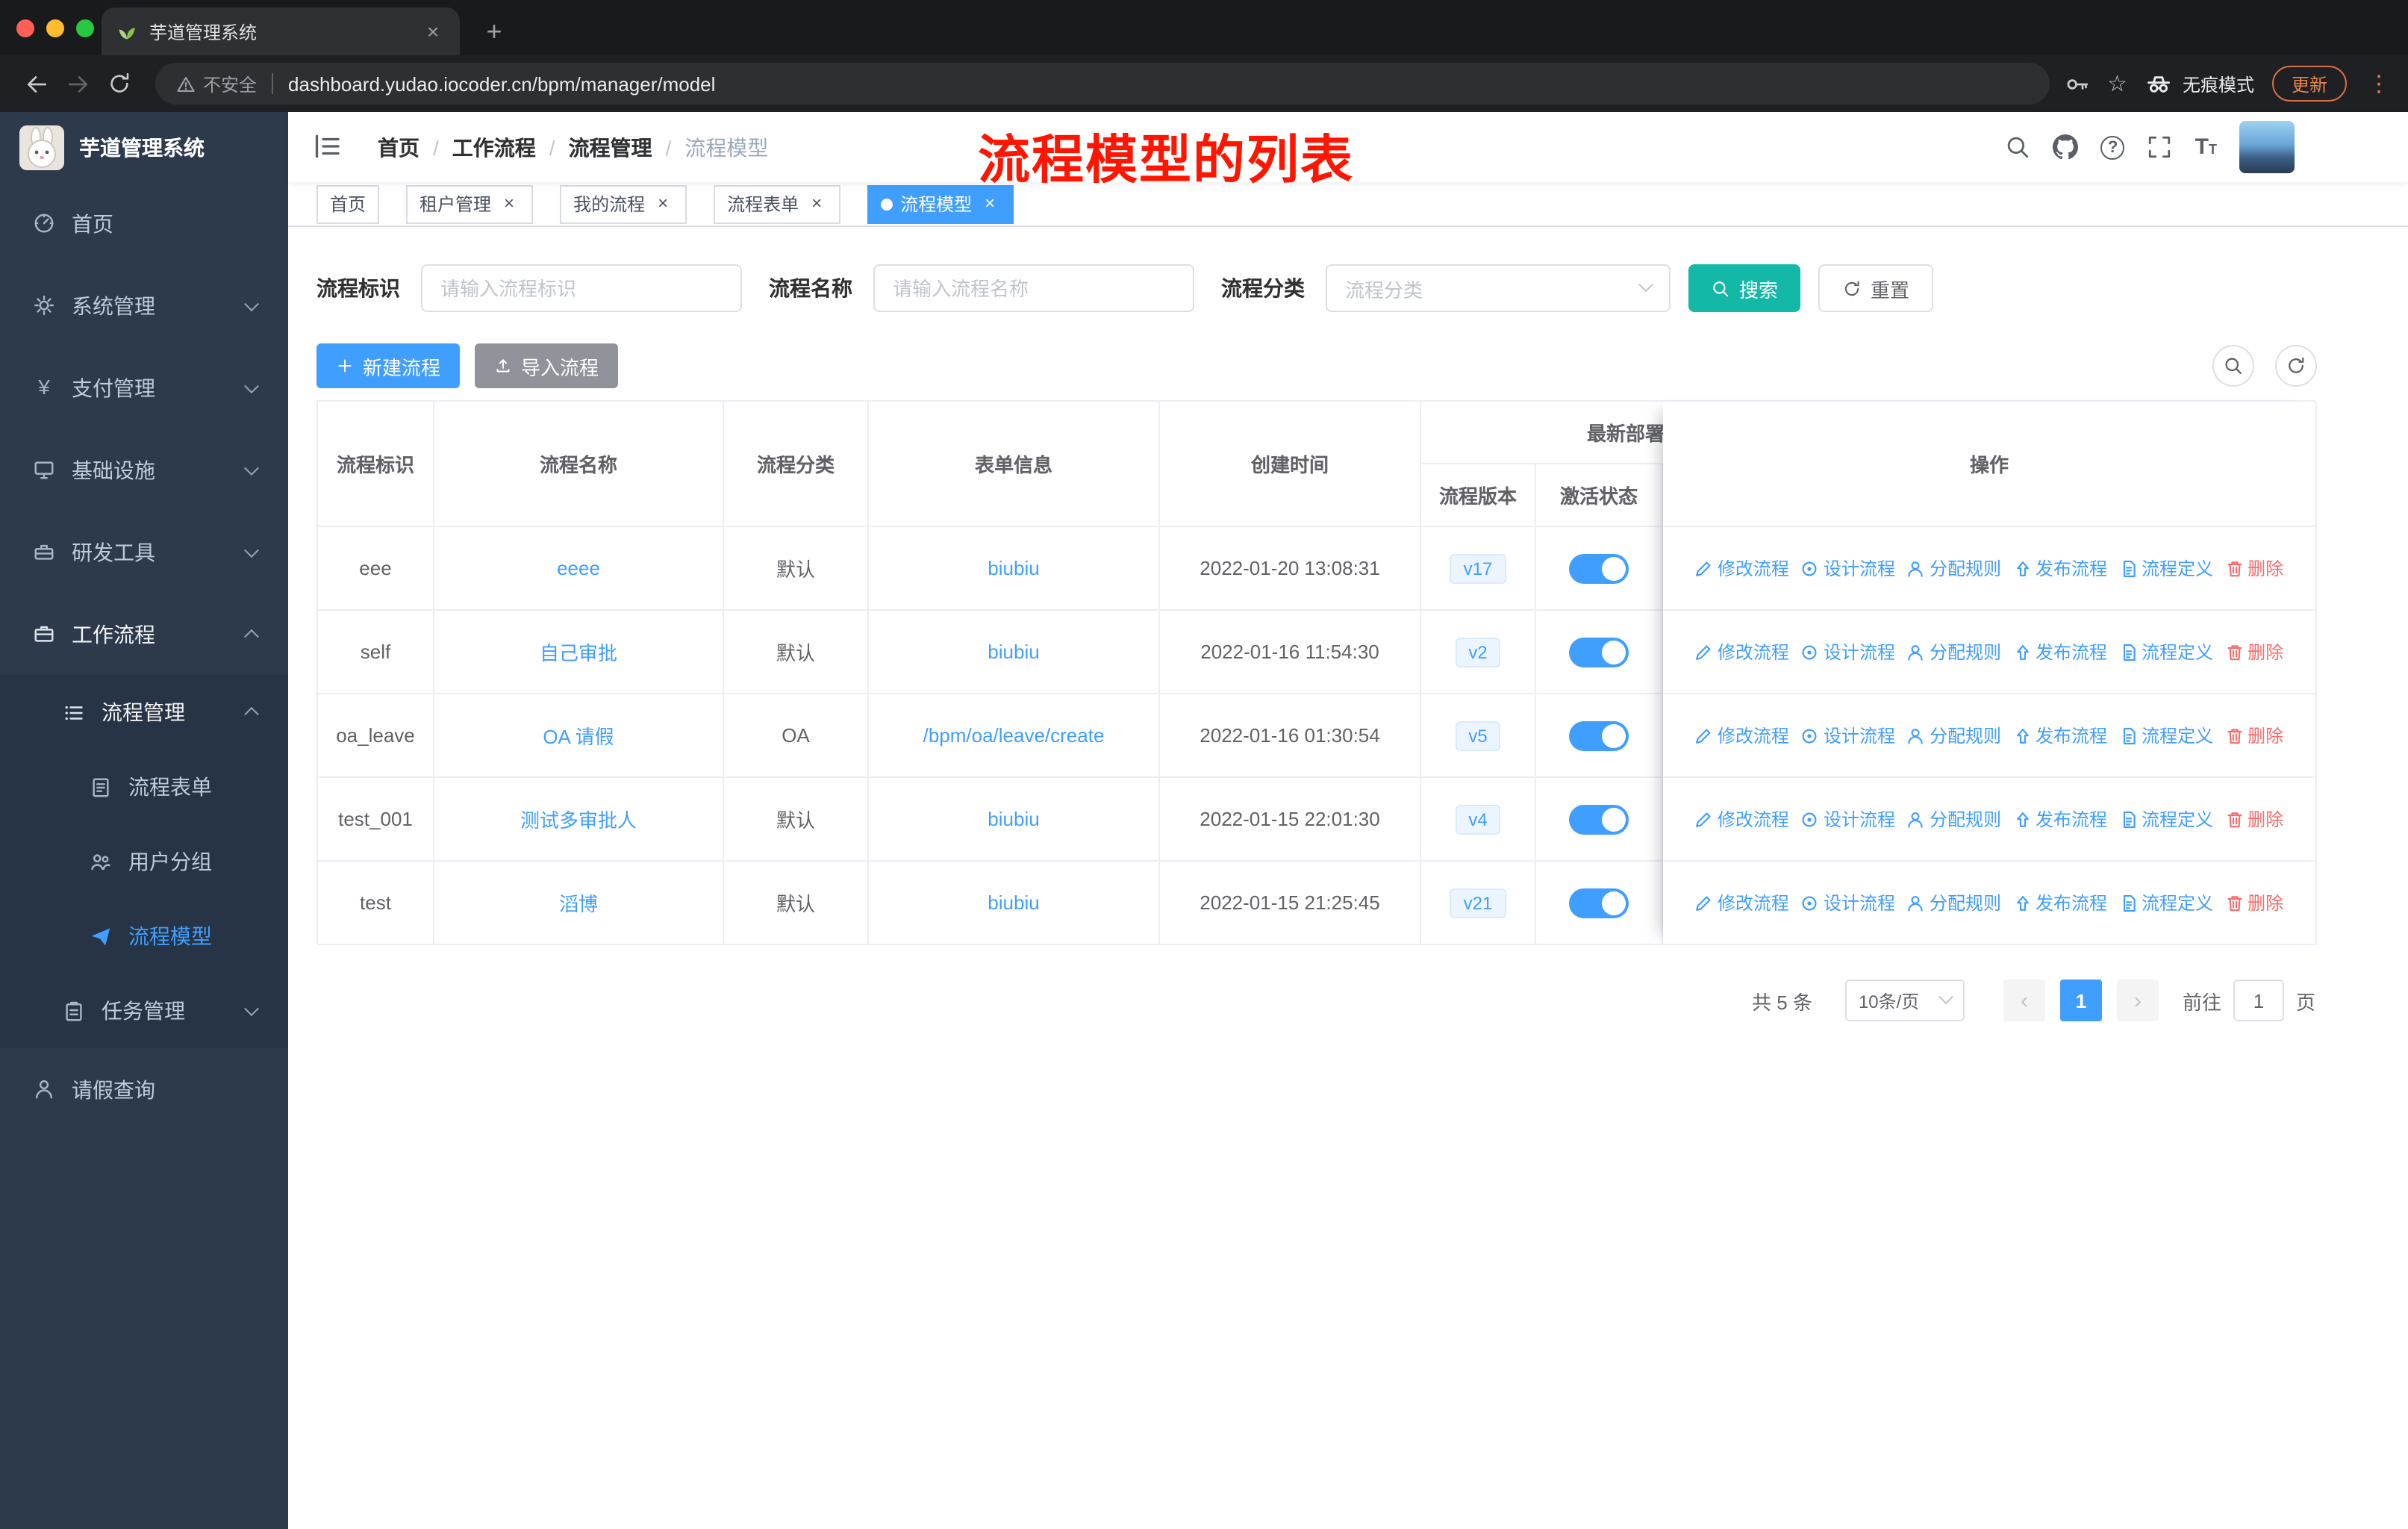  What do you see at coordinates (2137, 1000) in the screenshot?
I see `next-page-button: ›` at bounding box center [2137, 1000].